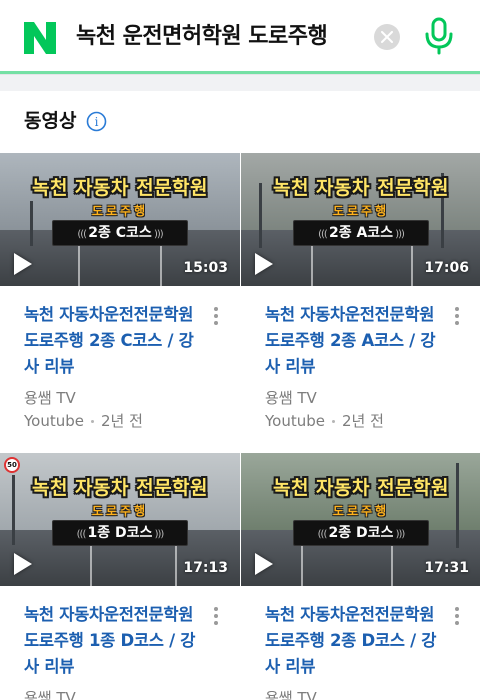 The width and height of the screenshot is (480, 700). I want to click on thumbnail-course-label: ((( 2종 C코스 ))), so click(120, 233).